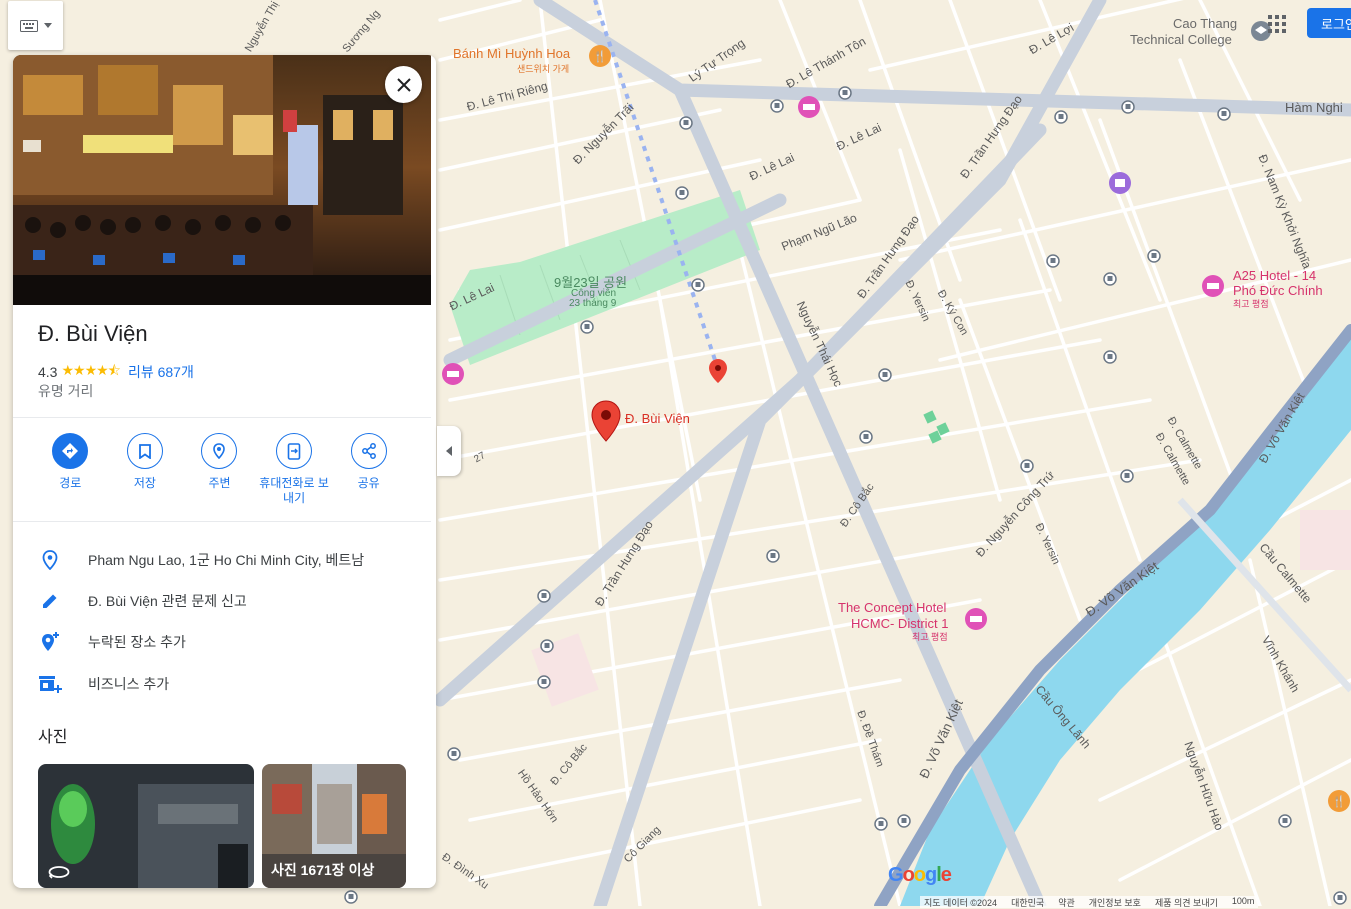  Describe the element at coordinates (1251, 304) in the screenshot. I see `poi-a25-hotel-sub: 최고 평점` at that location.